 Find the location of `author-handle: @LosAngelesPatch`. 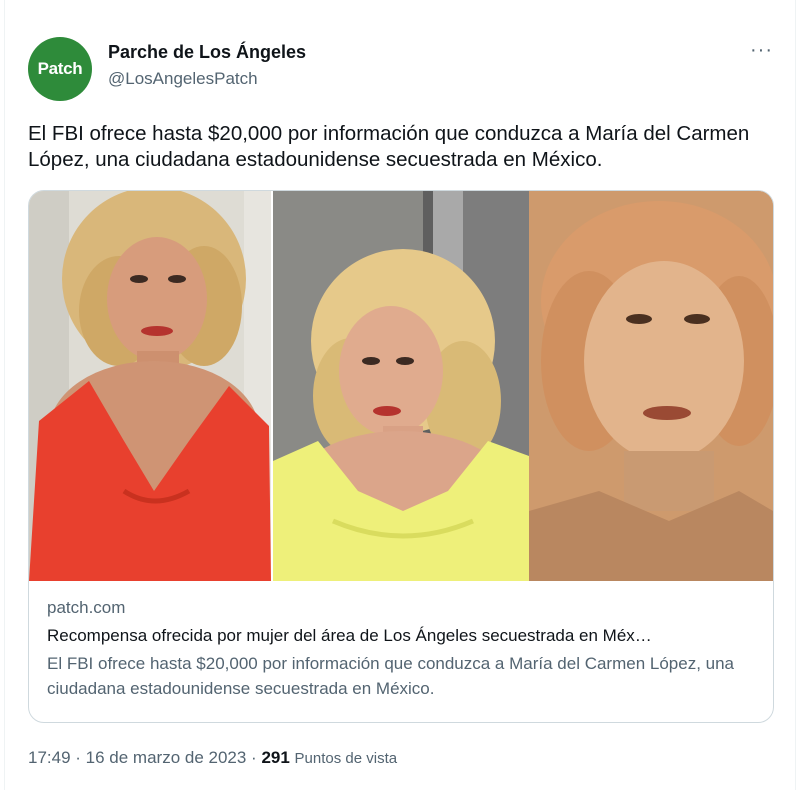

author-handle: @LosAngelesPatch is located at coordinates (183, 79).